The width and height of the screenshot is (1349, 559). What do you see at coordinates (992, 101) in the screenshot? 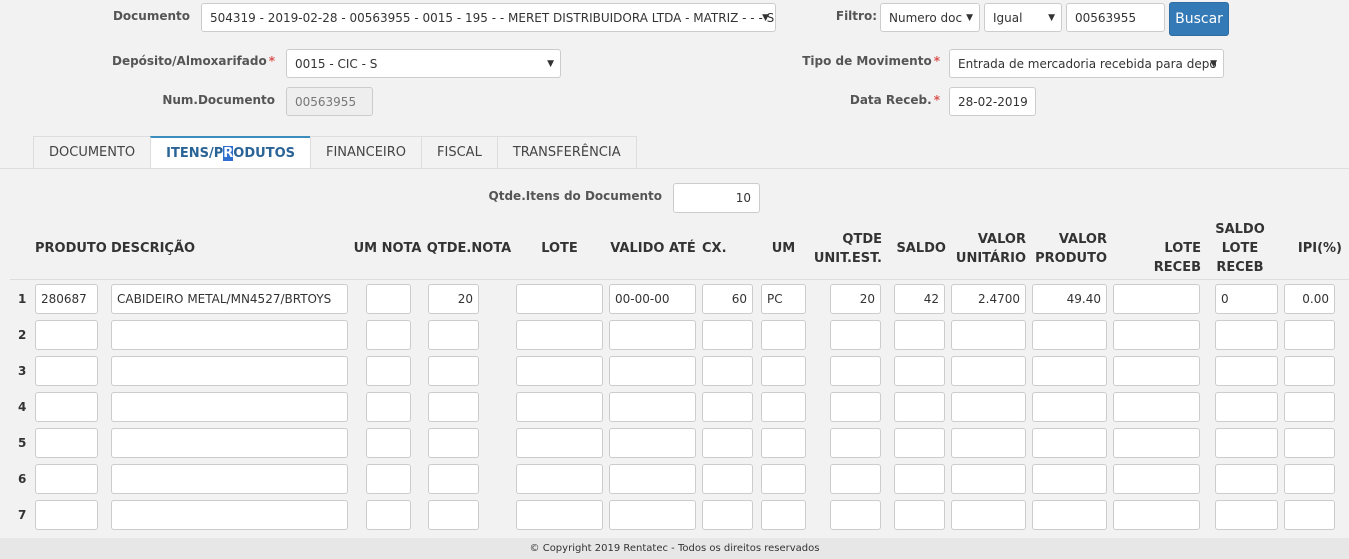
I see `data-receb-input: 28-02-2019` at bounding box center [992, 101].